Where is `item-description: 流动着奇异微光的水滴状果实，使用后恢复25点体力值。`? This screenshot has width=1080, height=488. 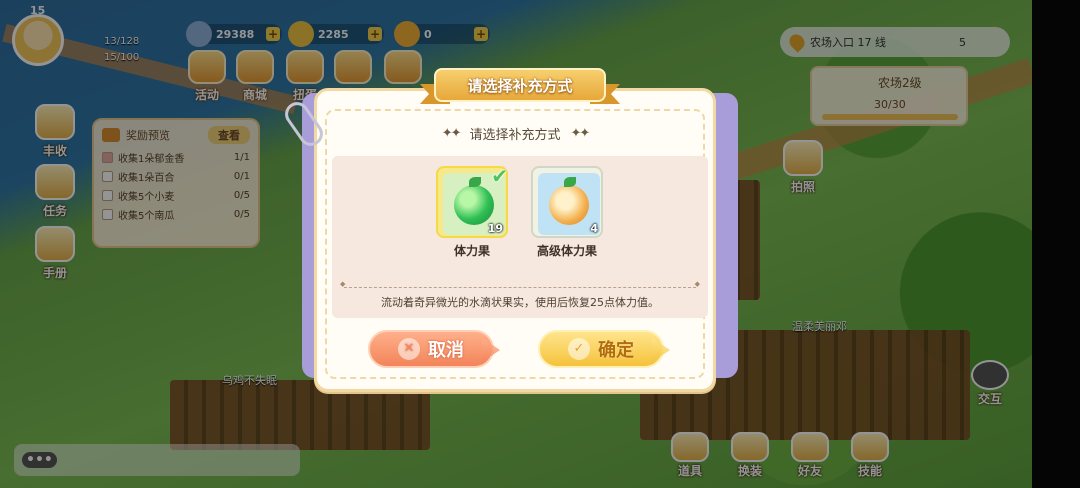
item-description: 流动着奇异微光的水滴状果实，使用后恢复25点体力值。 is located at coordinates (520, 302).